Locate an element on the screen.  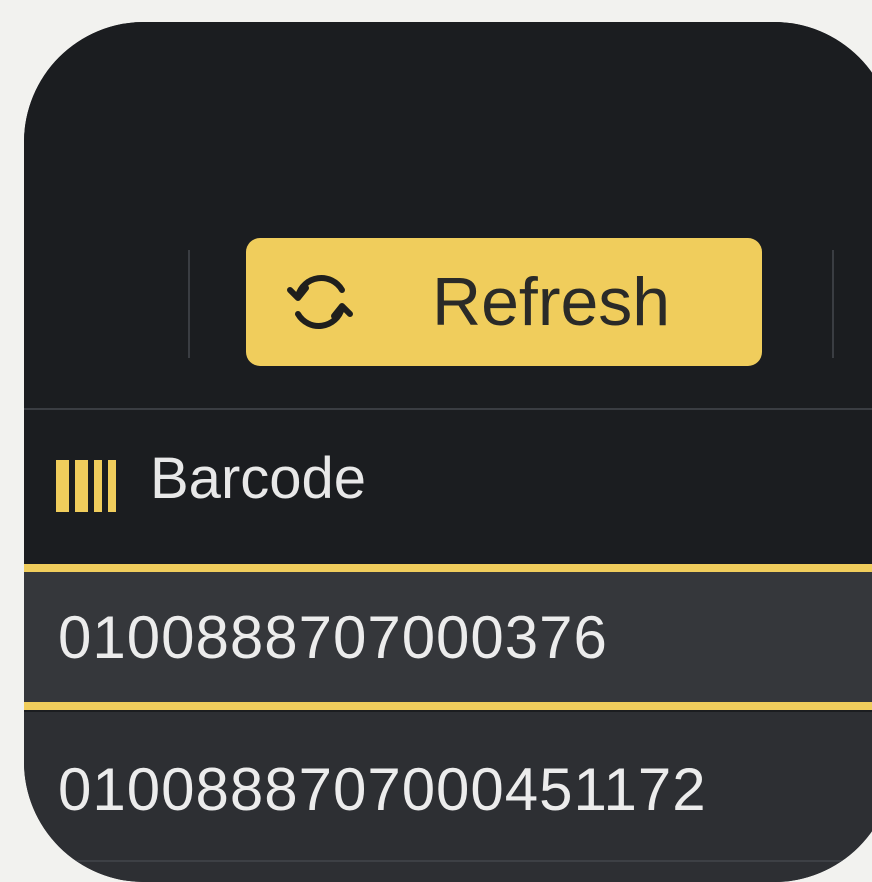
refresh-button: Refresh is located at coordinates (504, 302).